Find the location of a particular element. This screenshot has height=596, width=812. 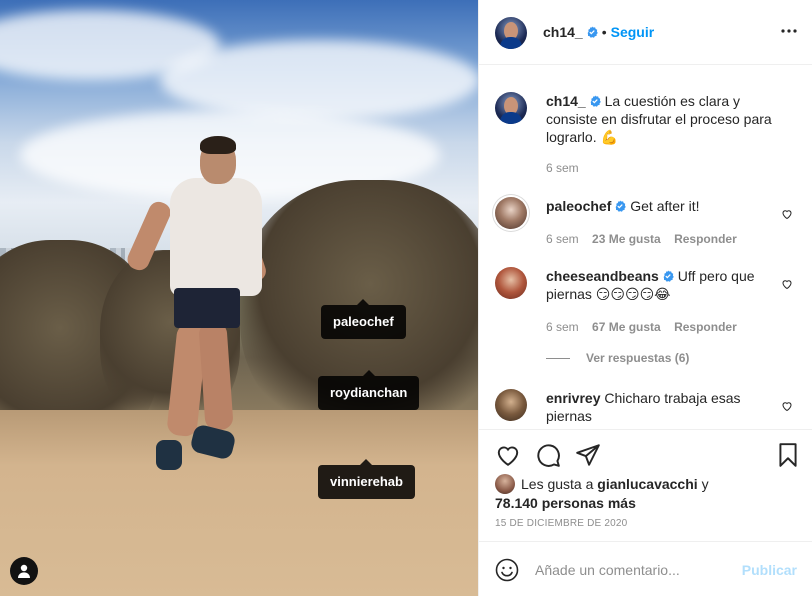

post-header: ch14_ • Seguir is located at coordinates (645, 32).